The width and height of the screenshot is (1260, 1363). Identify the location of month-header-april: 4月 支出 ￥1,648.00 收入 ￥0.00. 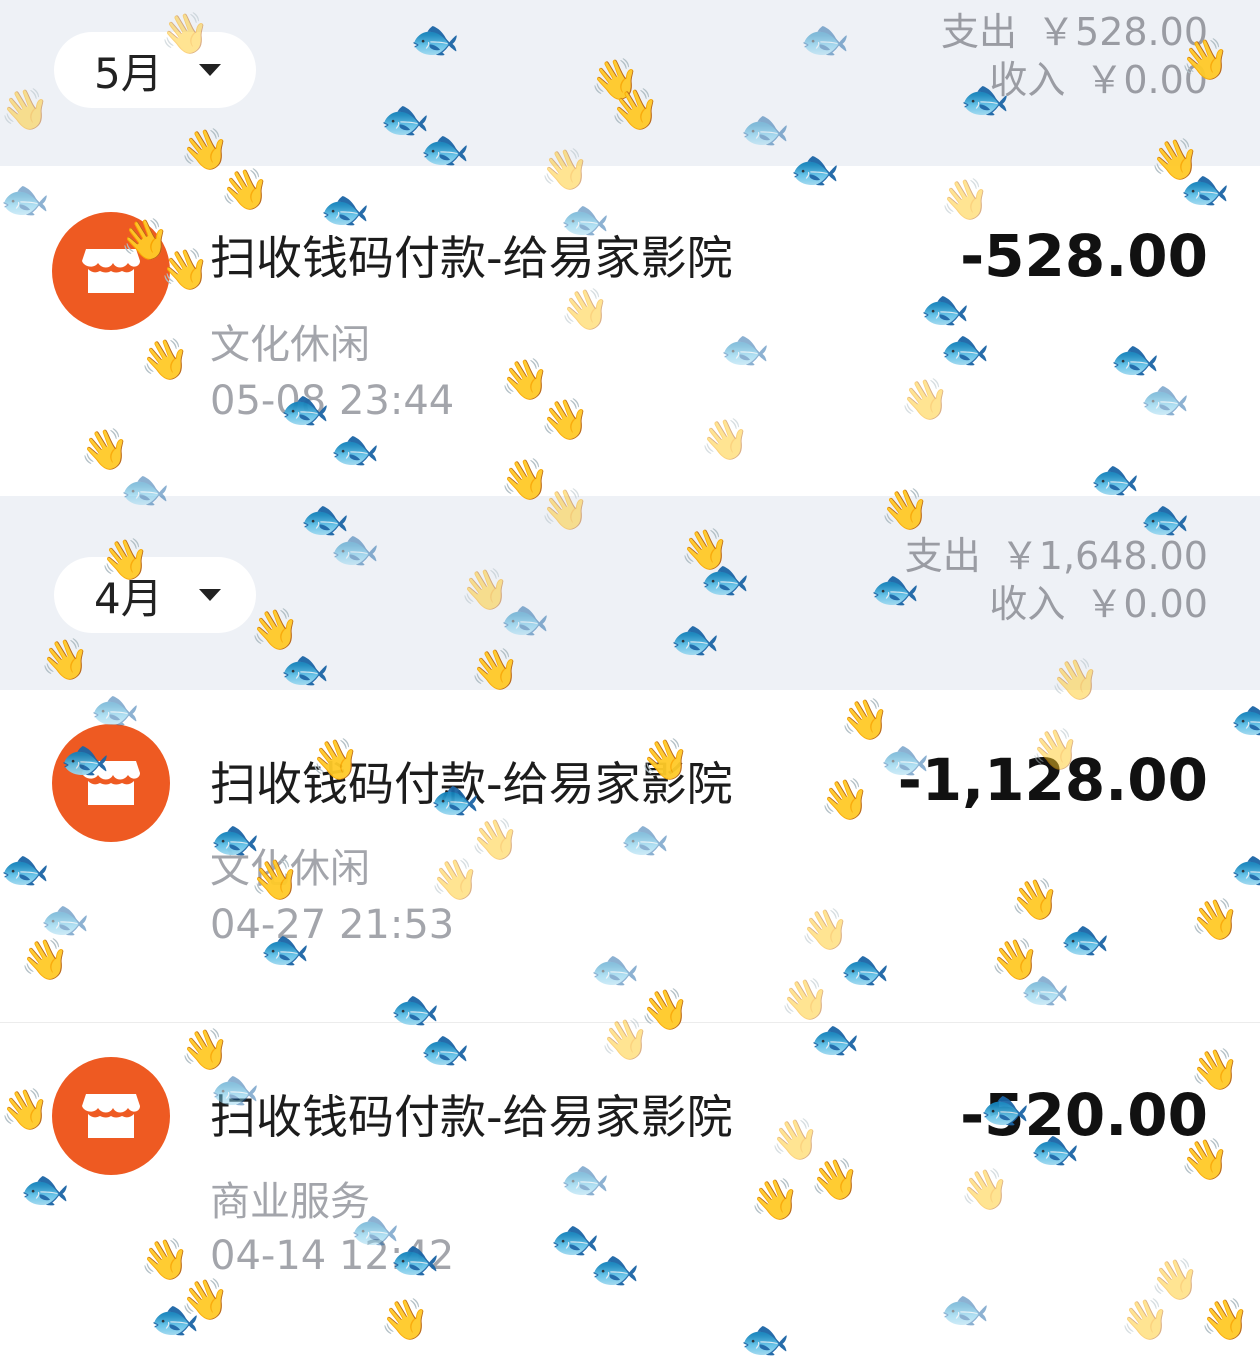
(630, 593).